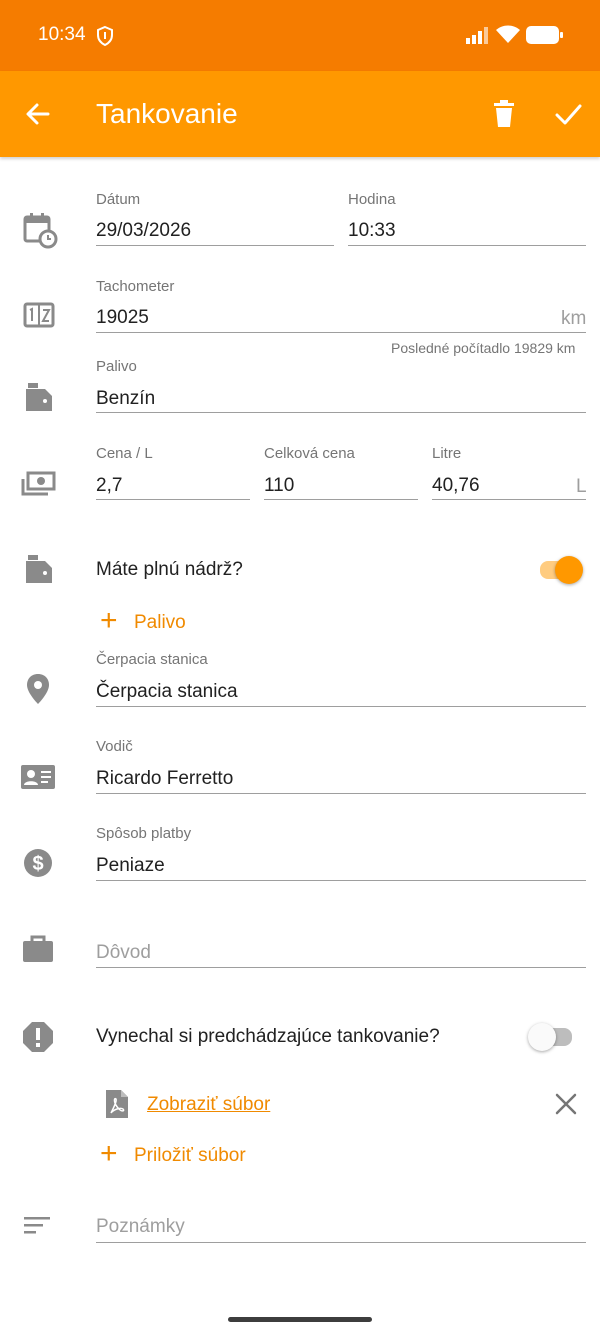  I want to click on payment-label: Spôsob platby, so click(144, 833).